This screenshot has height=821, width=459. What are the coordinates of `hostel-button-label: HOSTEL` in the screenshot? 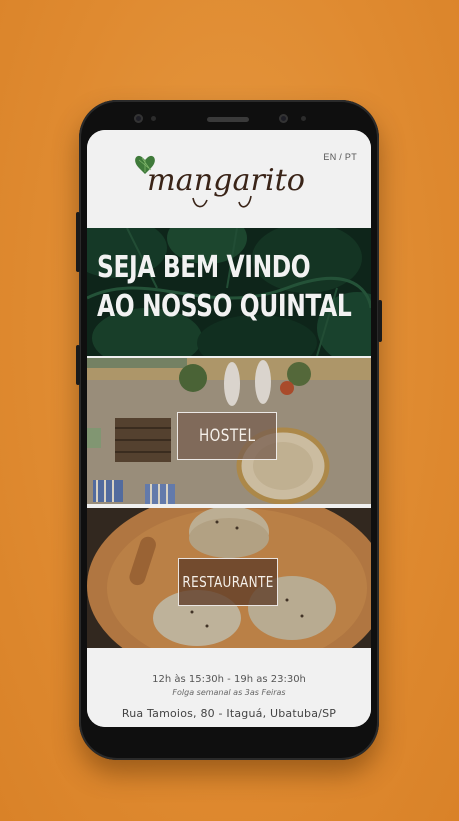 It's located at (227, 436).